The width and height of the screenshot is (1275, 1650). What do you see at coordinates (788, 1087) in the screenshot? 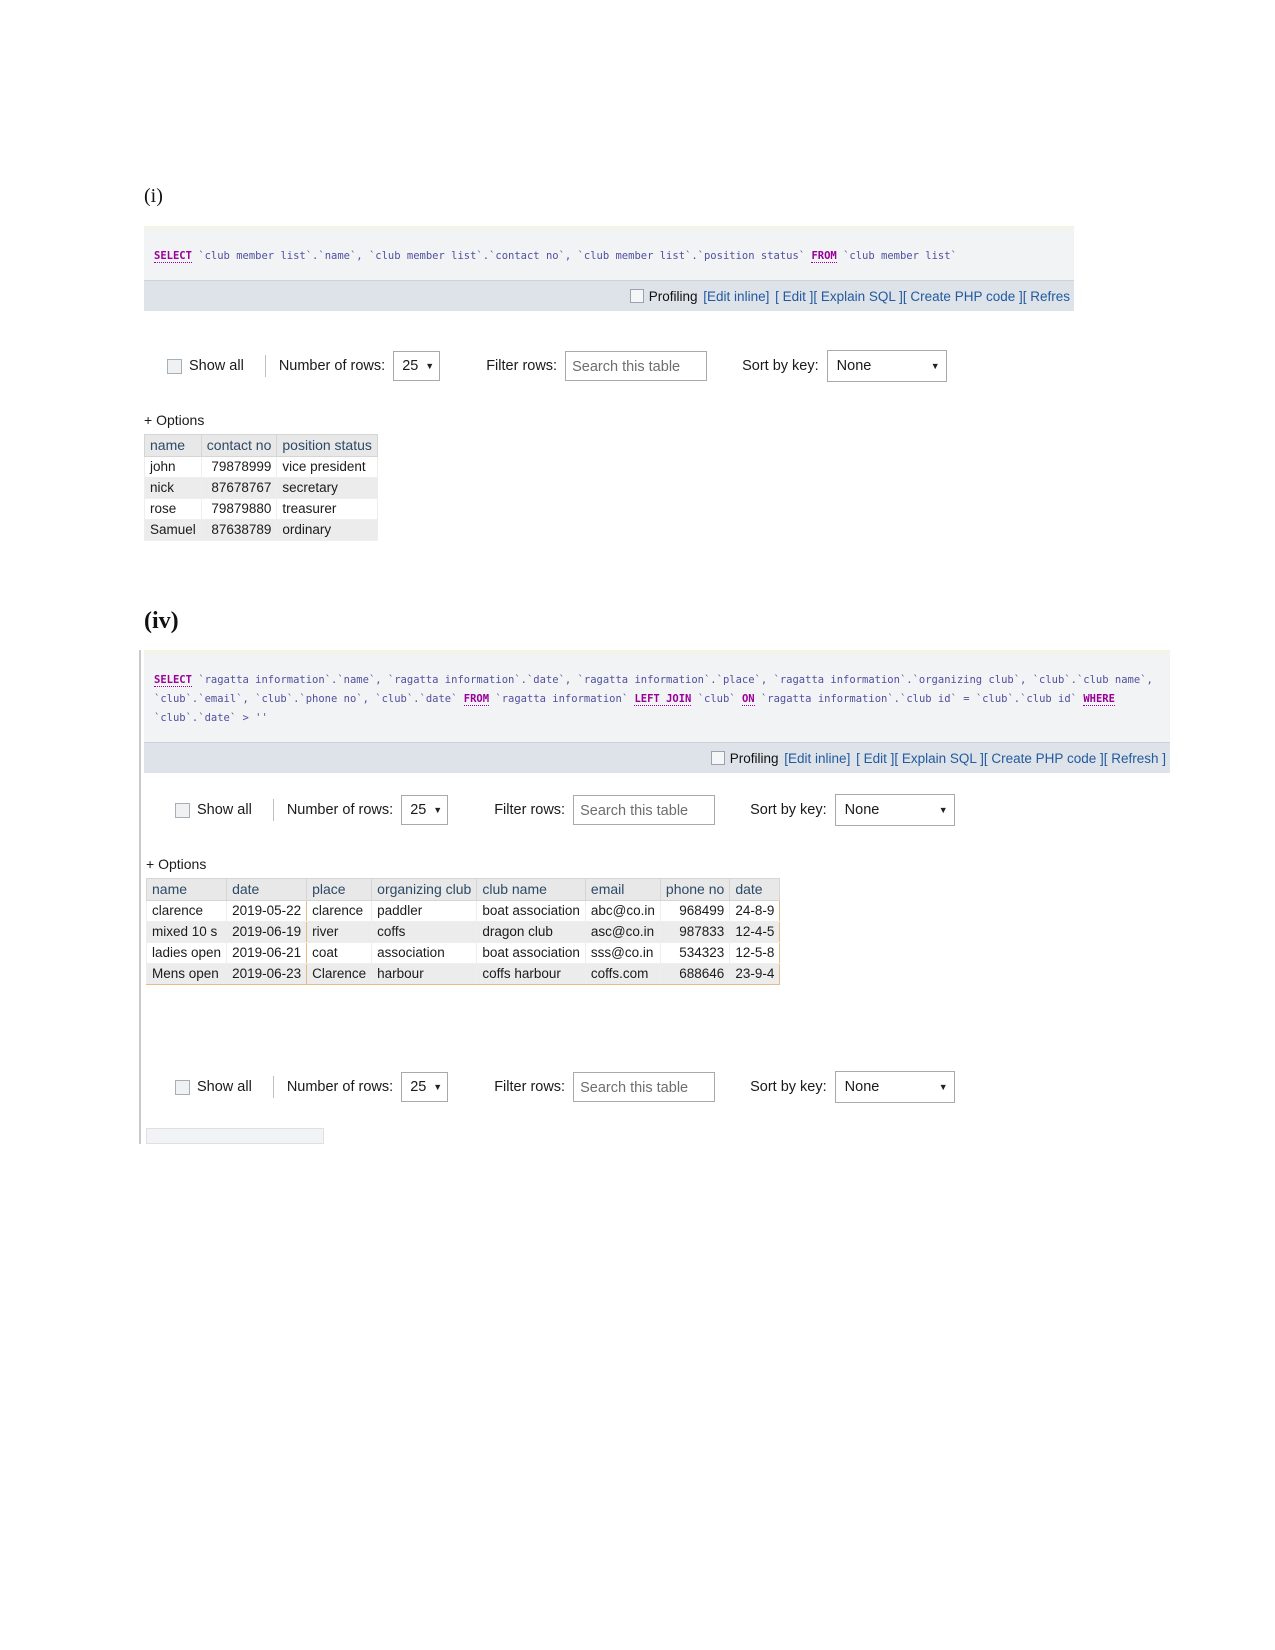
I see `sort-by-key-label-iv-bottom: Sort by key:` at bounding box center [788, 1087].